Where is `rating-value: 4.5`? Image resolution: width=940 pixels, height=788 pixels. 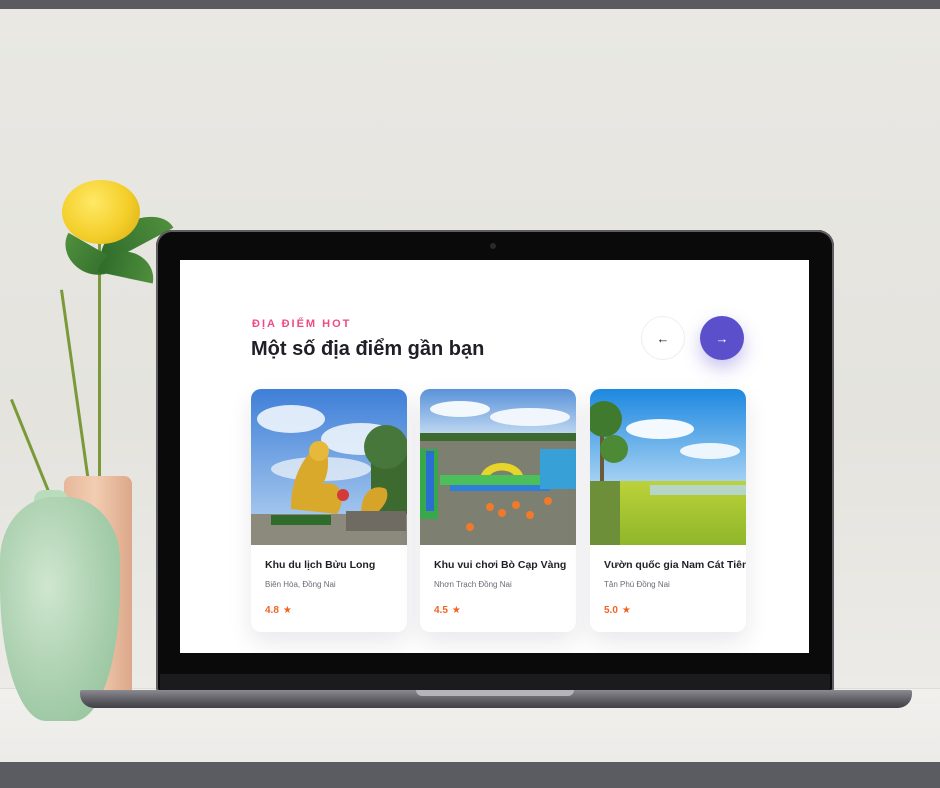
rating-value: 4.5 is located at coordinates (441, 610).